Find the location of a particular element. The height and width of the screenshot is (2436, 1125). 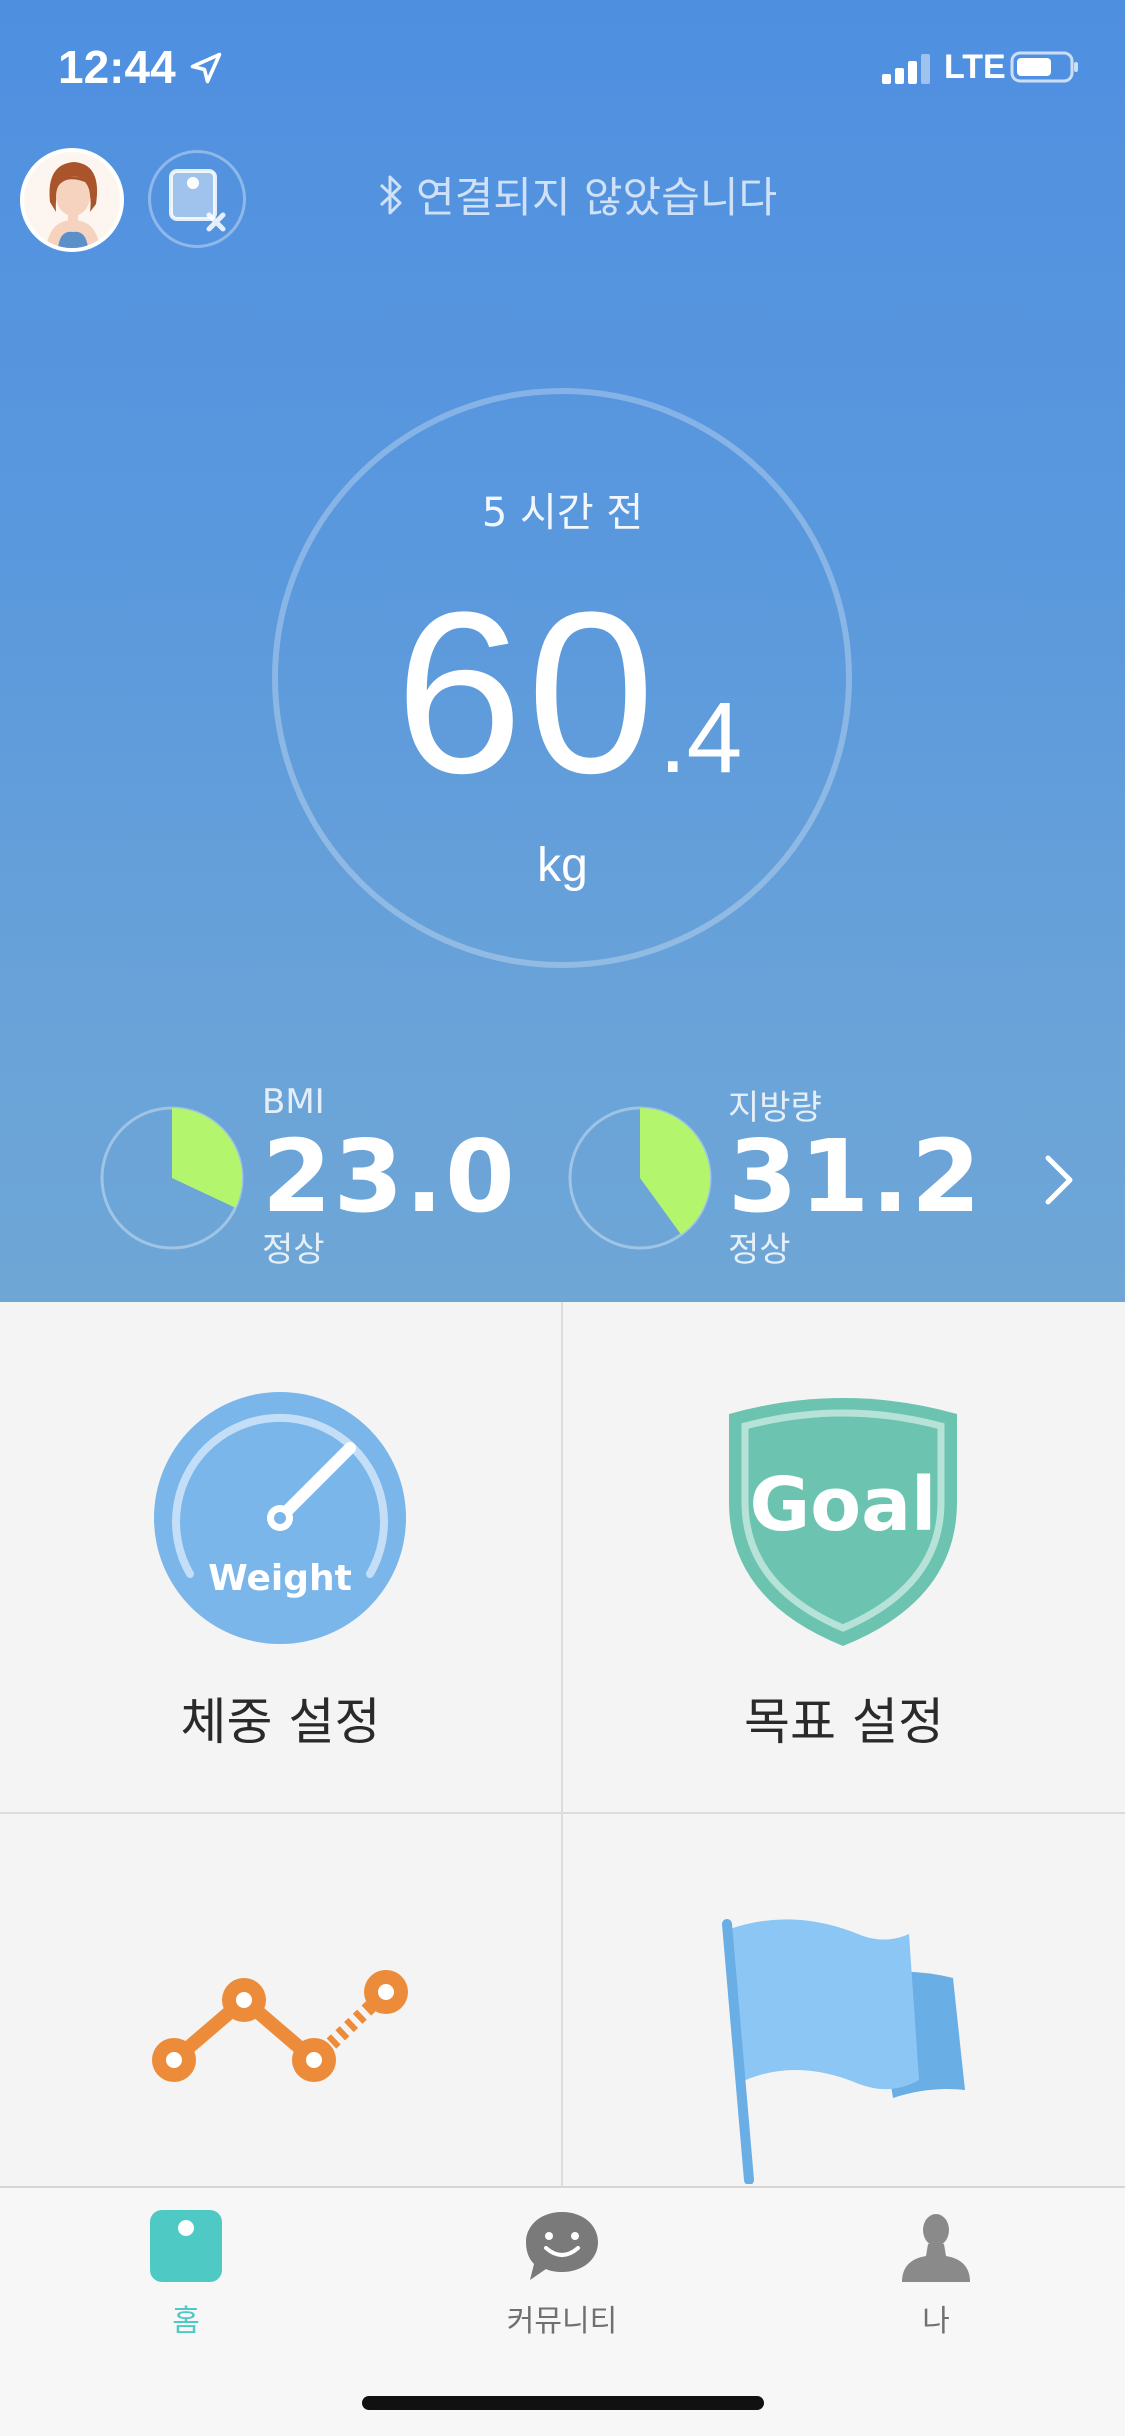

weight-setting-tile: Weight 체중 설정 is located at coordinates (281, 1558).